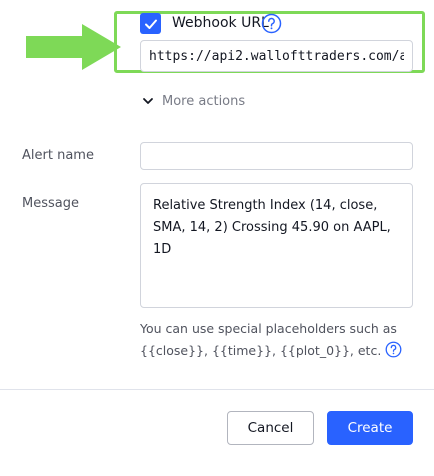 The height and width of the screenshot is (476, 434). What do you see at coordinates (370, 428) in the screenshot?
I see `create-button: Create` at bounding box center [370, 428].